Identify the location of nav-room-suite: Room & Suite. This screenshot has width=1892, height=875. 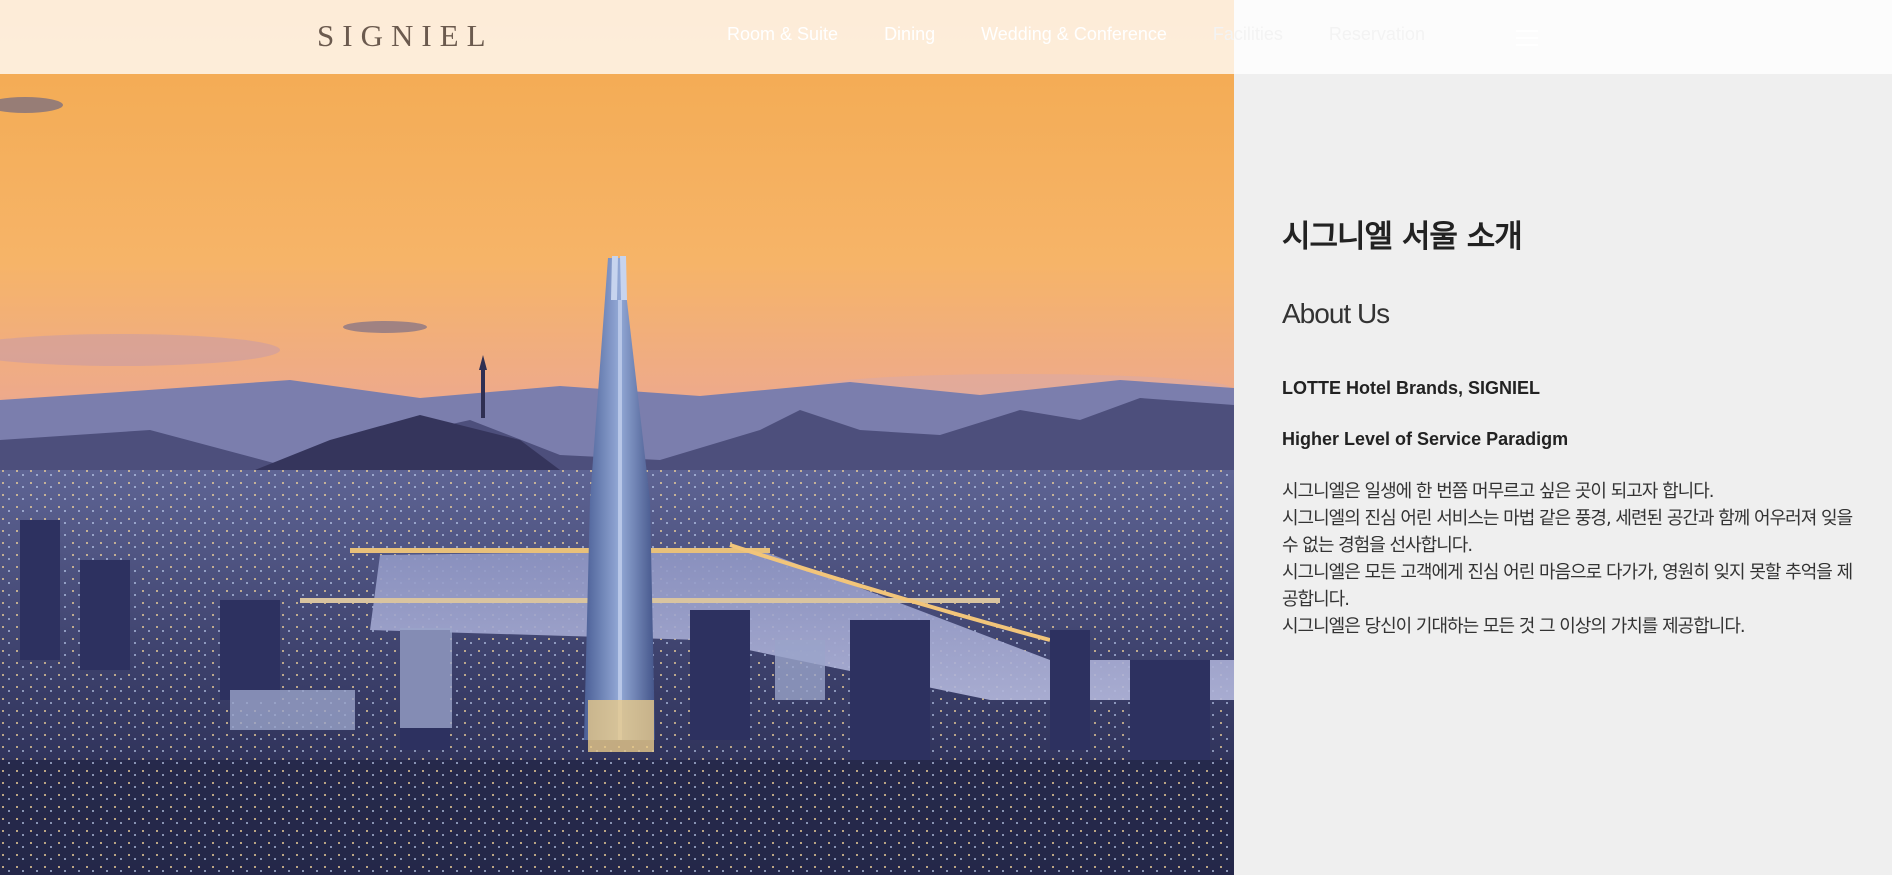
(782, 34).